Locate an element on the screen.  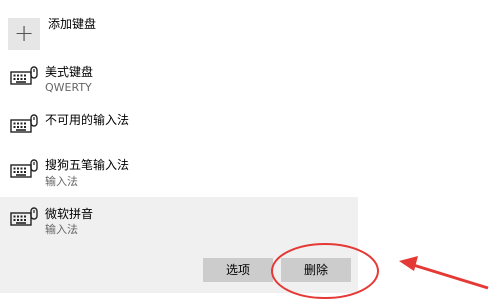
annotation-overlay is located at coordinates (380, 271).